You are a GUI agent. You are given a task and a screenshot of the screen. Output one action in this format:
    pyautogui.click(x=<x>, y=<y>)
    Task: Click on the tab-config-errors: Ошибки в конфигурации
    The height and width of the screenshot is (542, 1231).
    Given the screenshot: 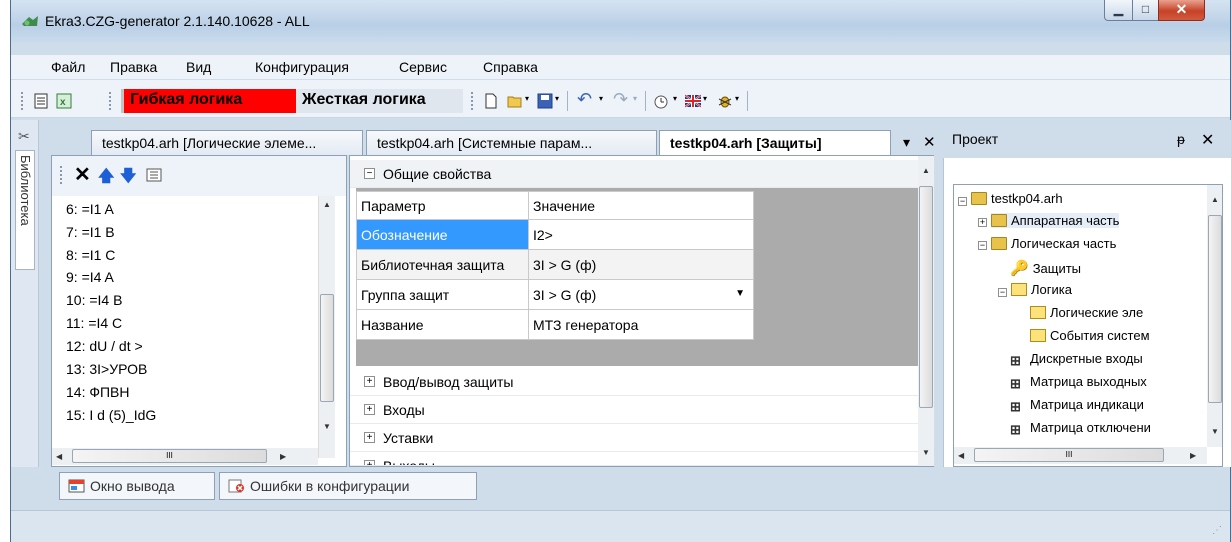 What is the action you would take?
    pyautogui.click(x=348, y=486)
    